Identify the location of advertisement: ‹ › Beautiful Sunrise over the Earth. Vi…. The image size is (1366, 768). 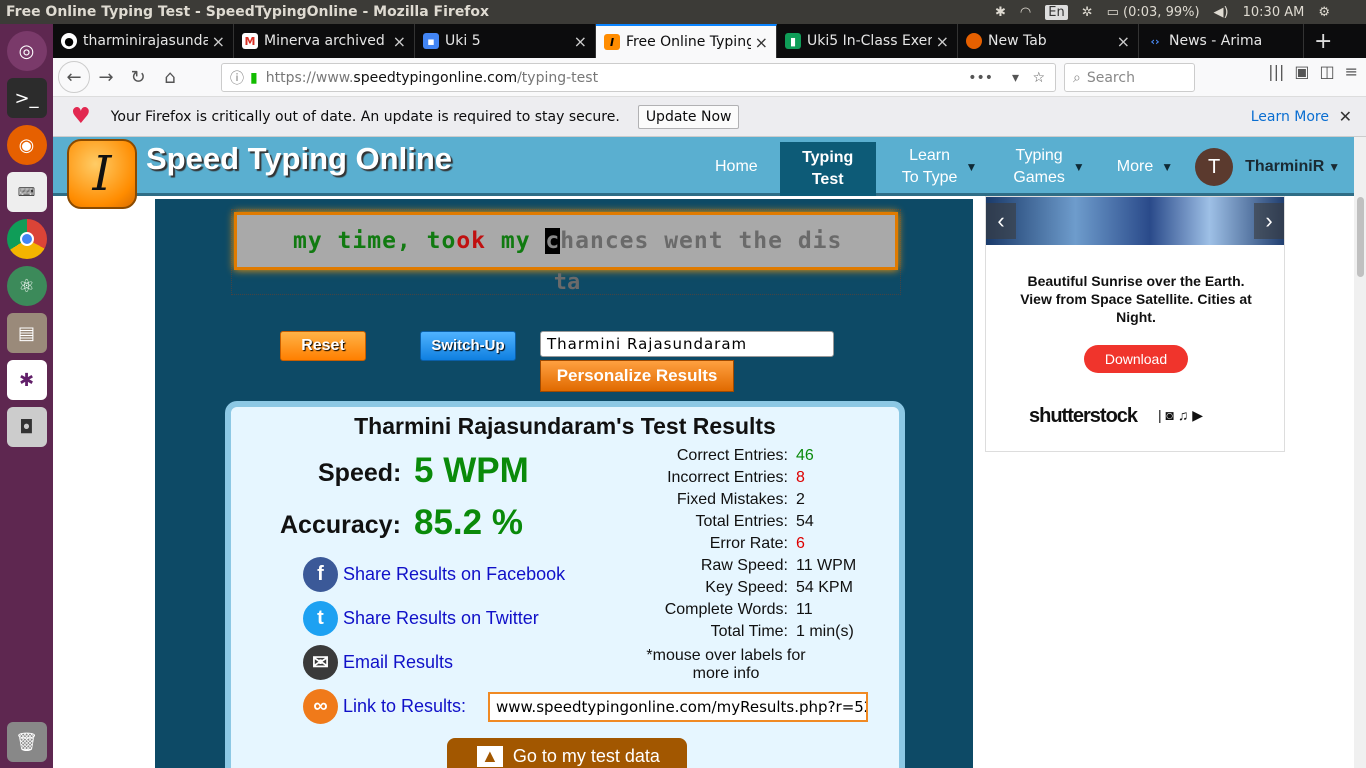
(1135, 324).